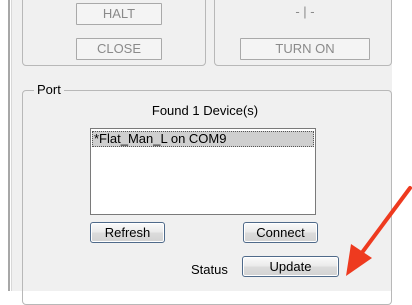 Image resolution: width=412 pixels, height=305 pixels. What do you see at coordinates (209, 269) in the screenshot?
I see `status-label: Status` at bounding box center [209, 269].